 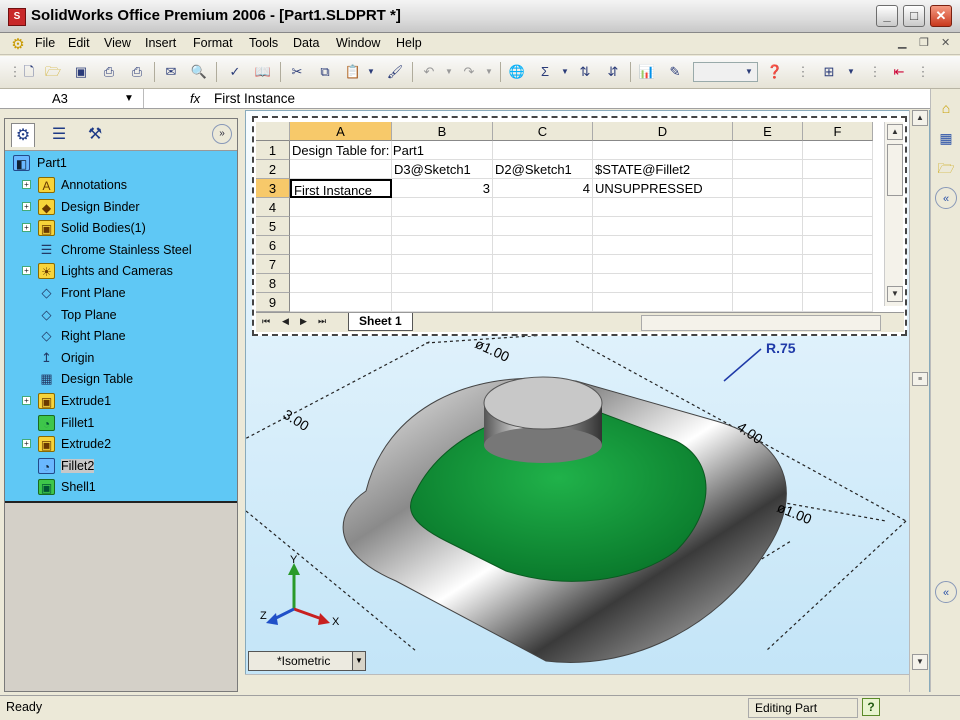 What do you see at coordinates (946, 168) in the screenshot?
I see `file-explorer-icon: 🗁` at bounding box center [946, 168].